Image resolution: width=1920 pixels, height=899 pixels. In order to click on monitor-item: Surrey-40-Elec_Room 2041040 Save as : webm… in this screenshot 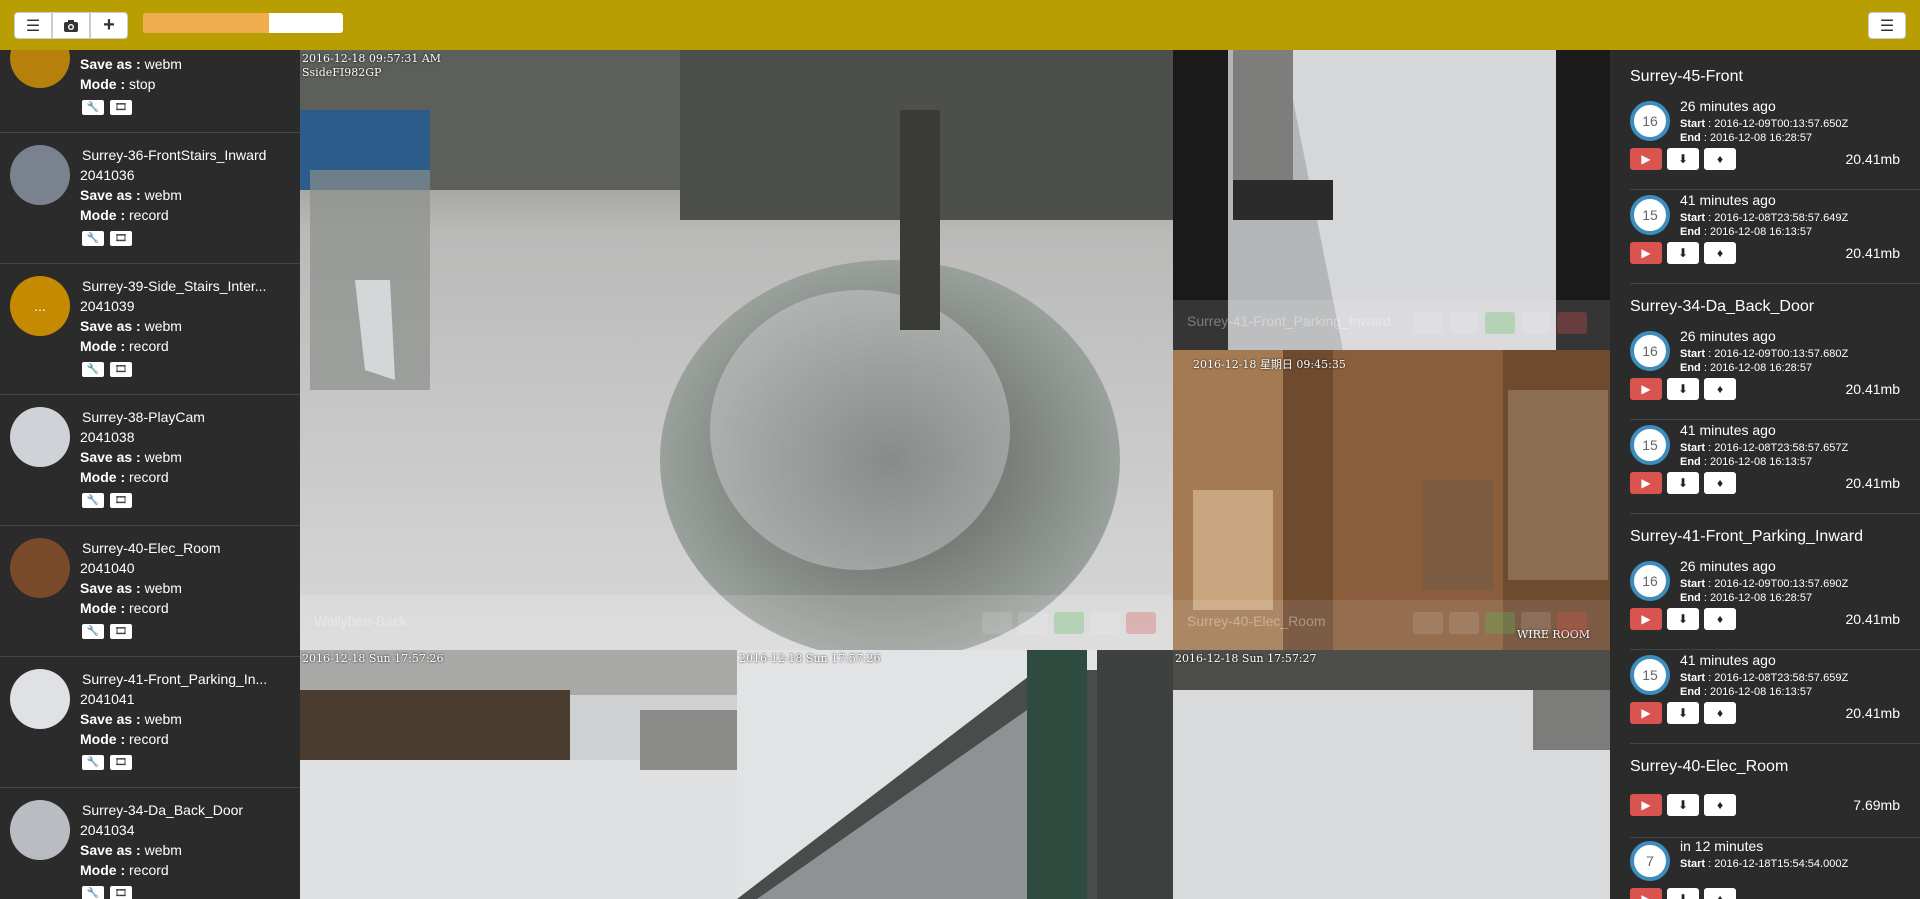, I will do `click(150, 591)`.